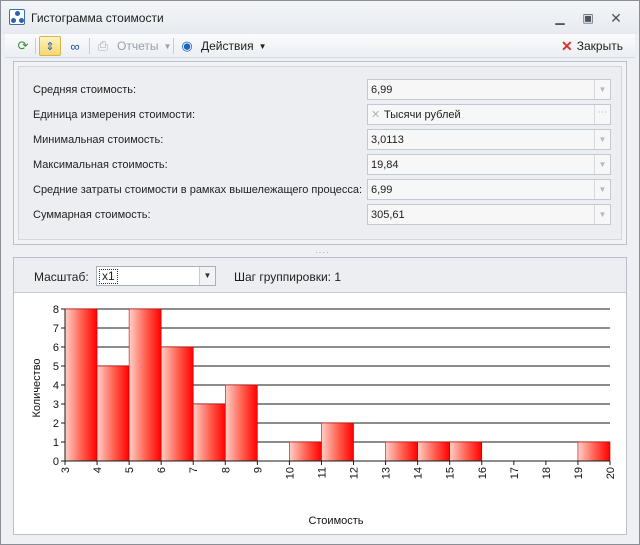  Describe the element at coordinates (419, 473) in the screenshot. I see `x-tick-label: 14` at that location.